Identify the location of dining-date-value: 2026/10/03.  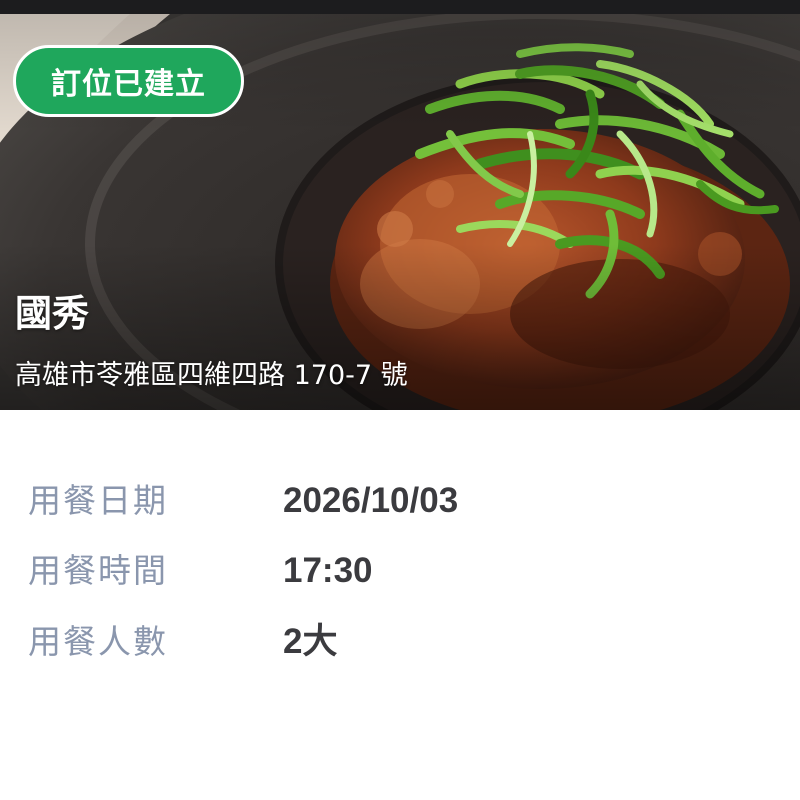
(371, 500).